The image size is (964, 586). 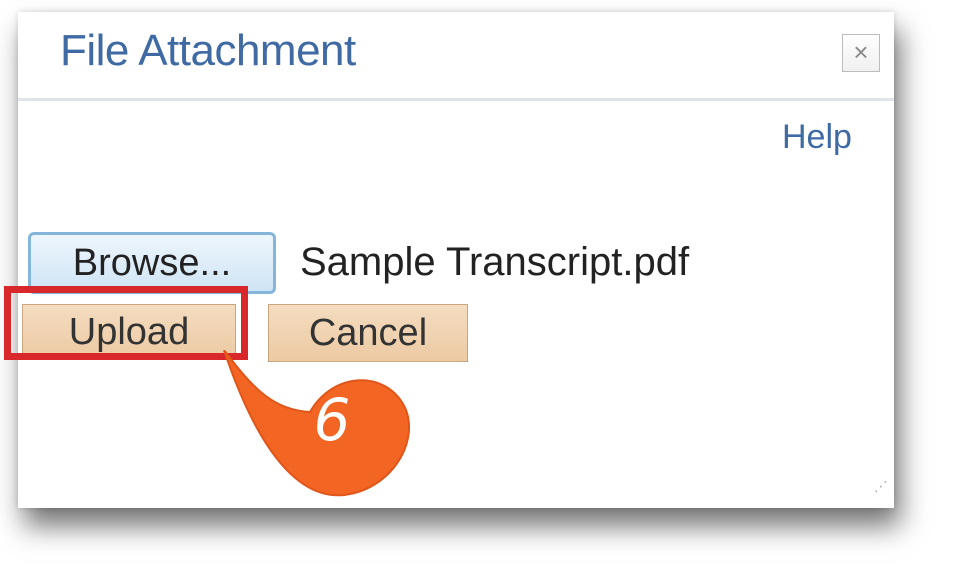 I want to click on resize-grip-glyph: ⋰, so click(x=881, y=486).